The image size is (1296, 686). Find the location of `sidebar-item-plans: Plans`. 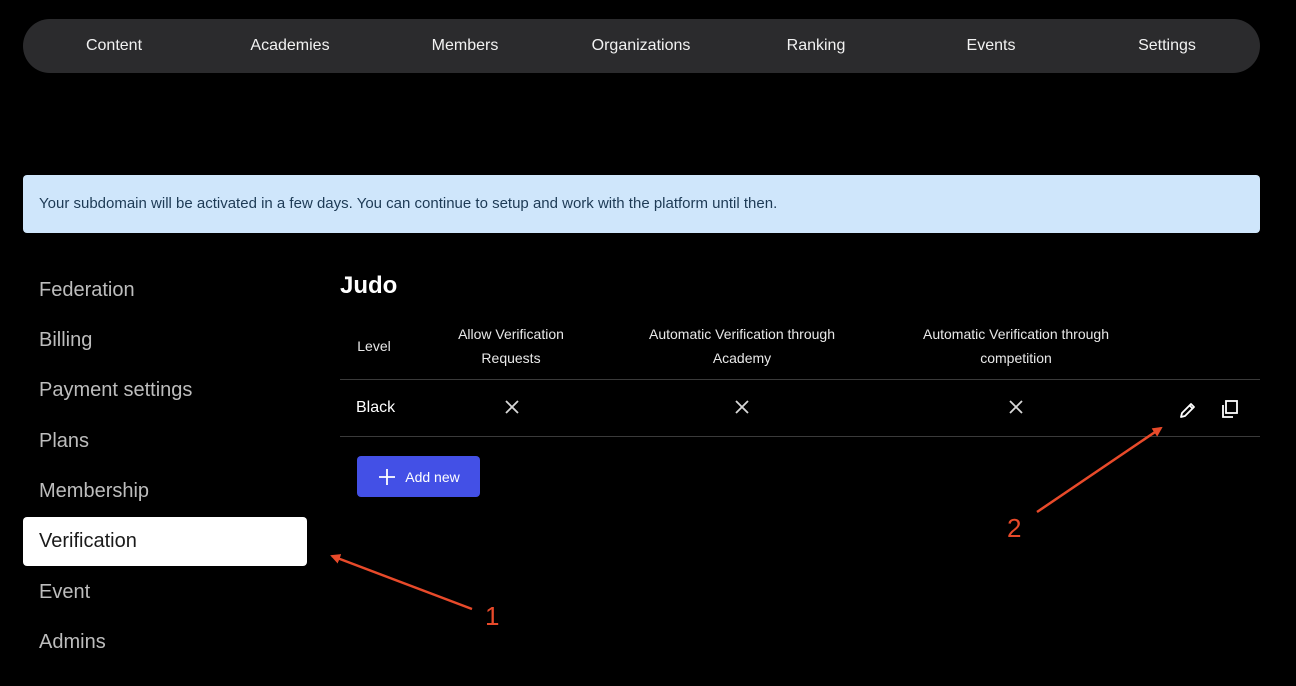

sidebar-item-plans: Plans is located at coordinates (165, 441).